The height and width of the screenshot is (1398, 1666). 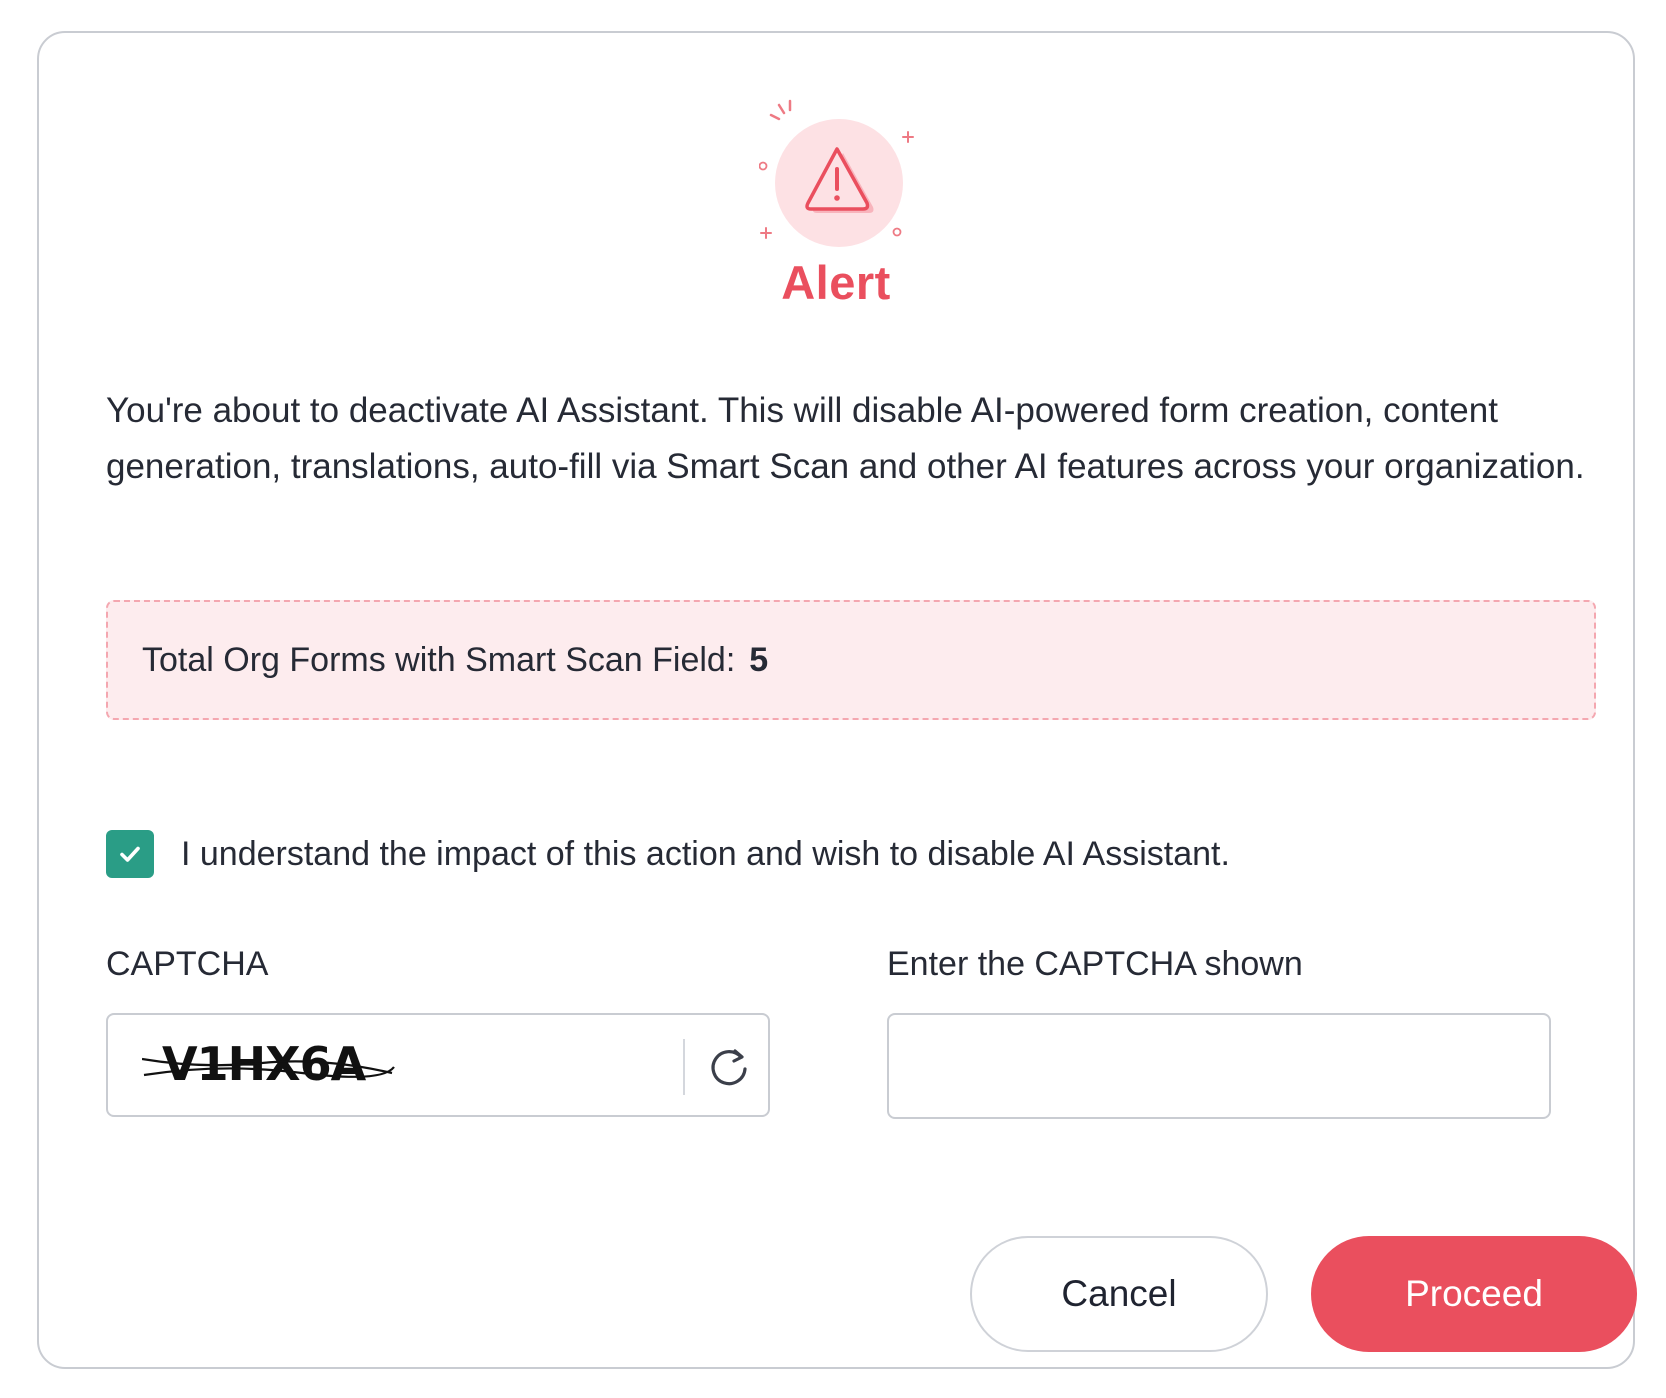 I want to click on proceed-button: Proceed, so click(x=1474, y=1294).